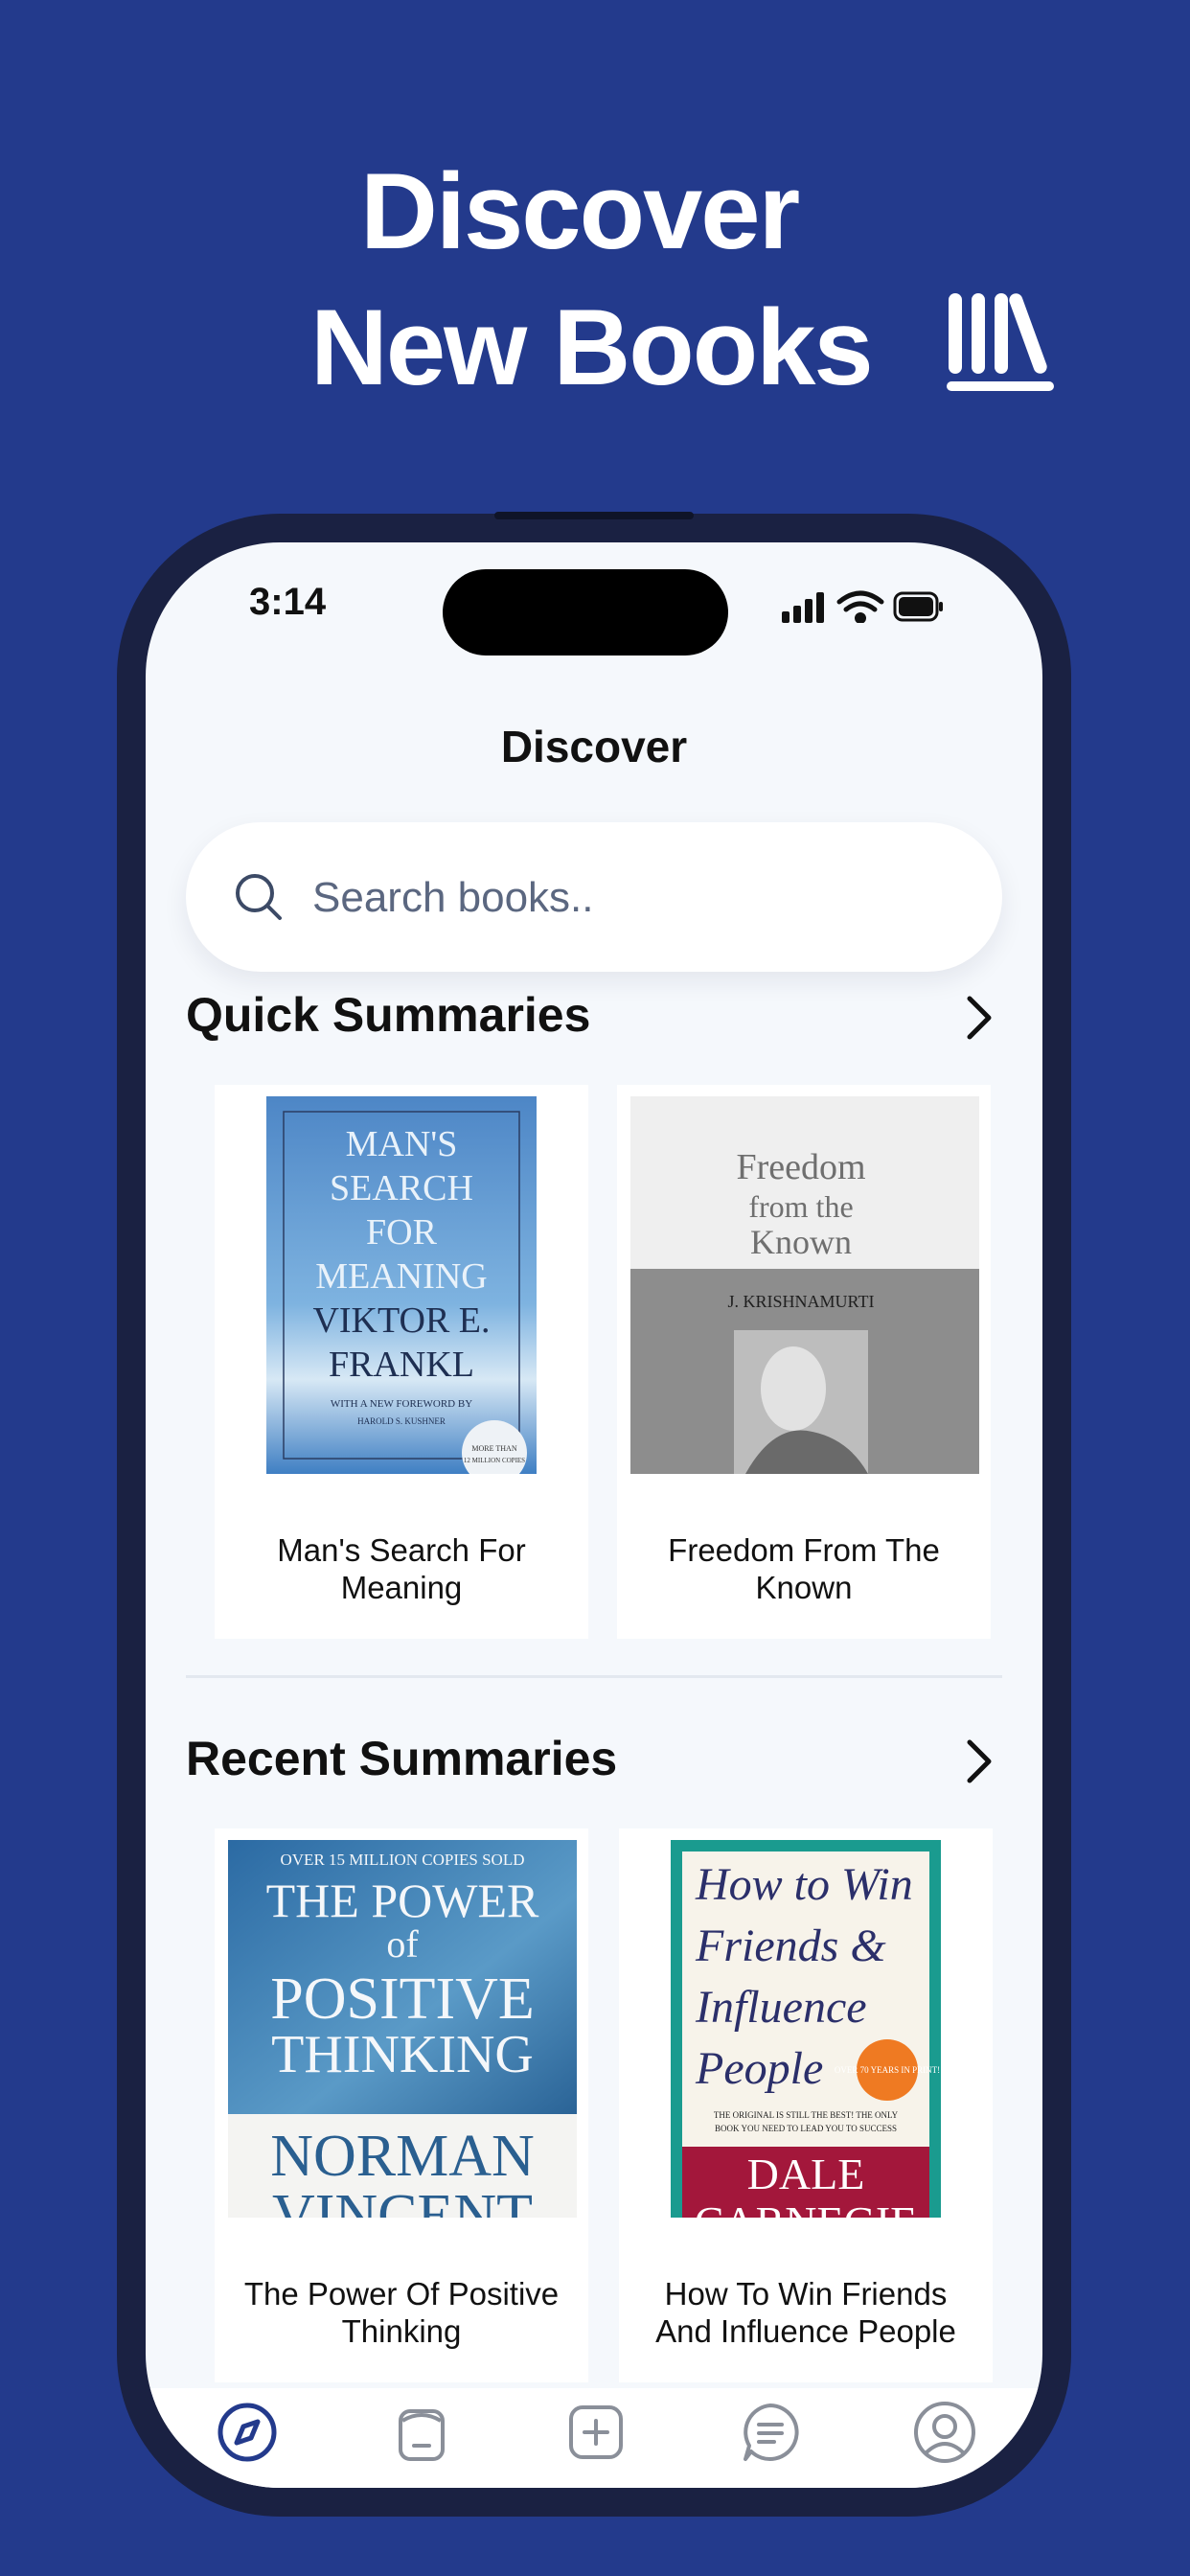  Describe the element at coordinates (801, 1242) in the screenshot. I see `cover-text: Known` at that location.